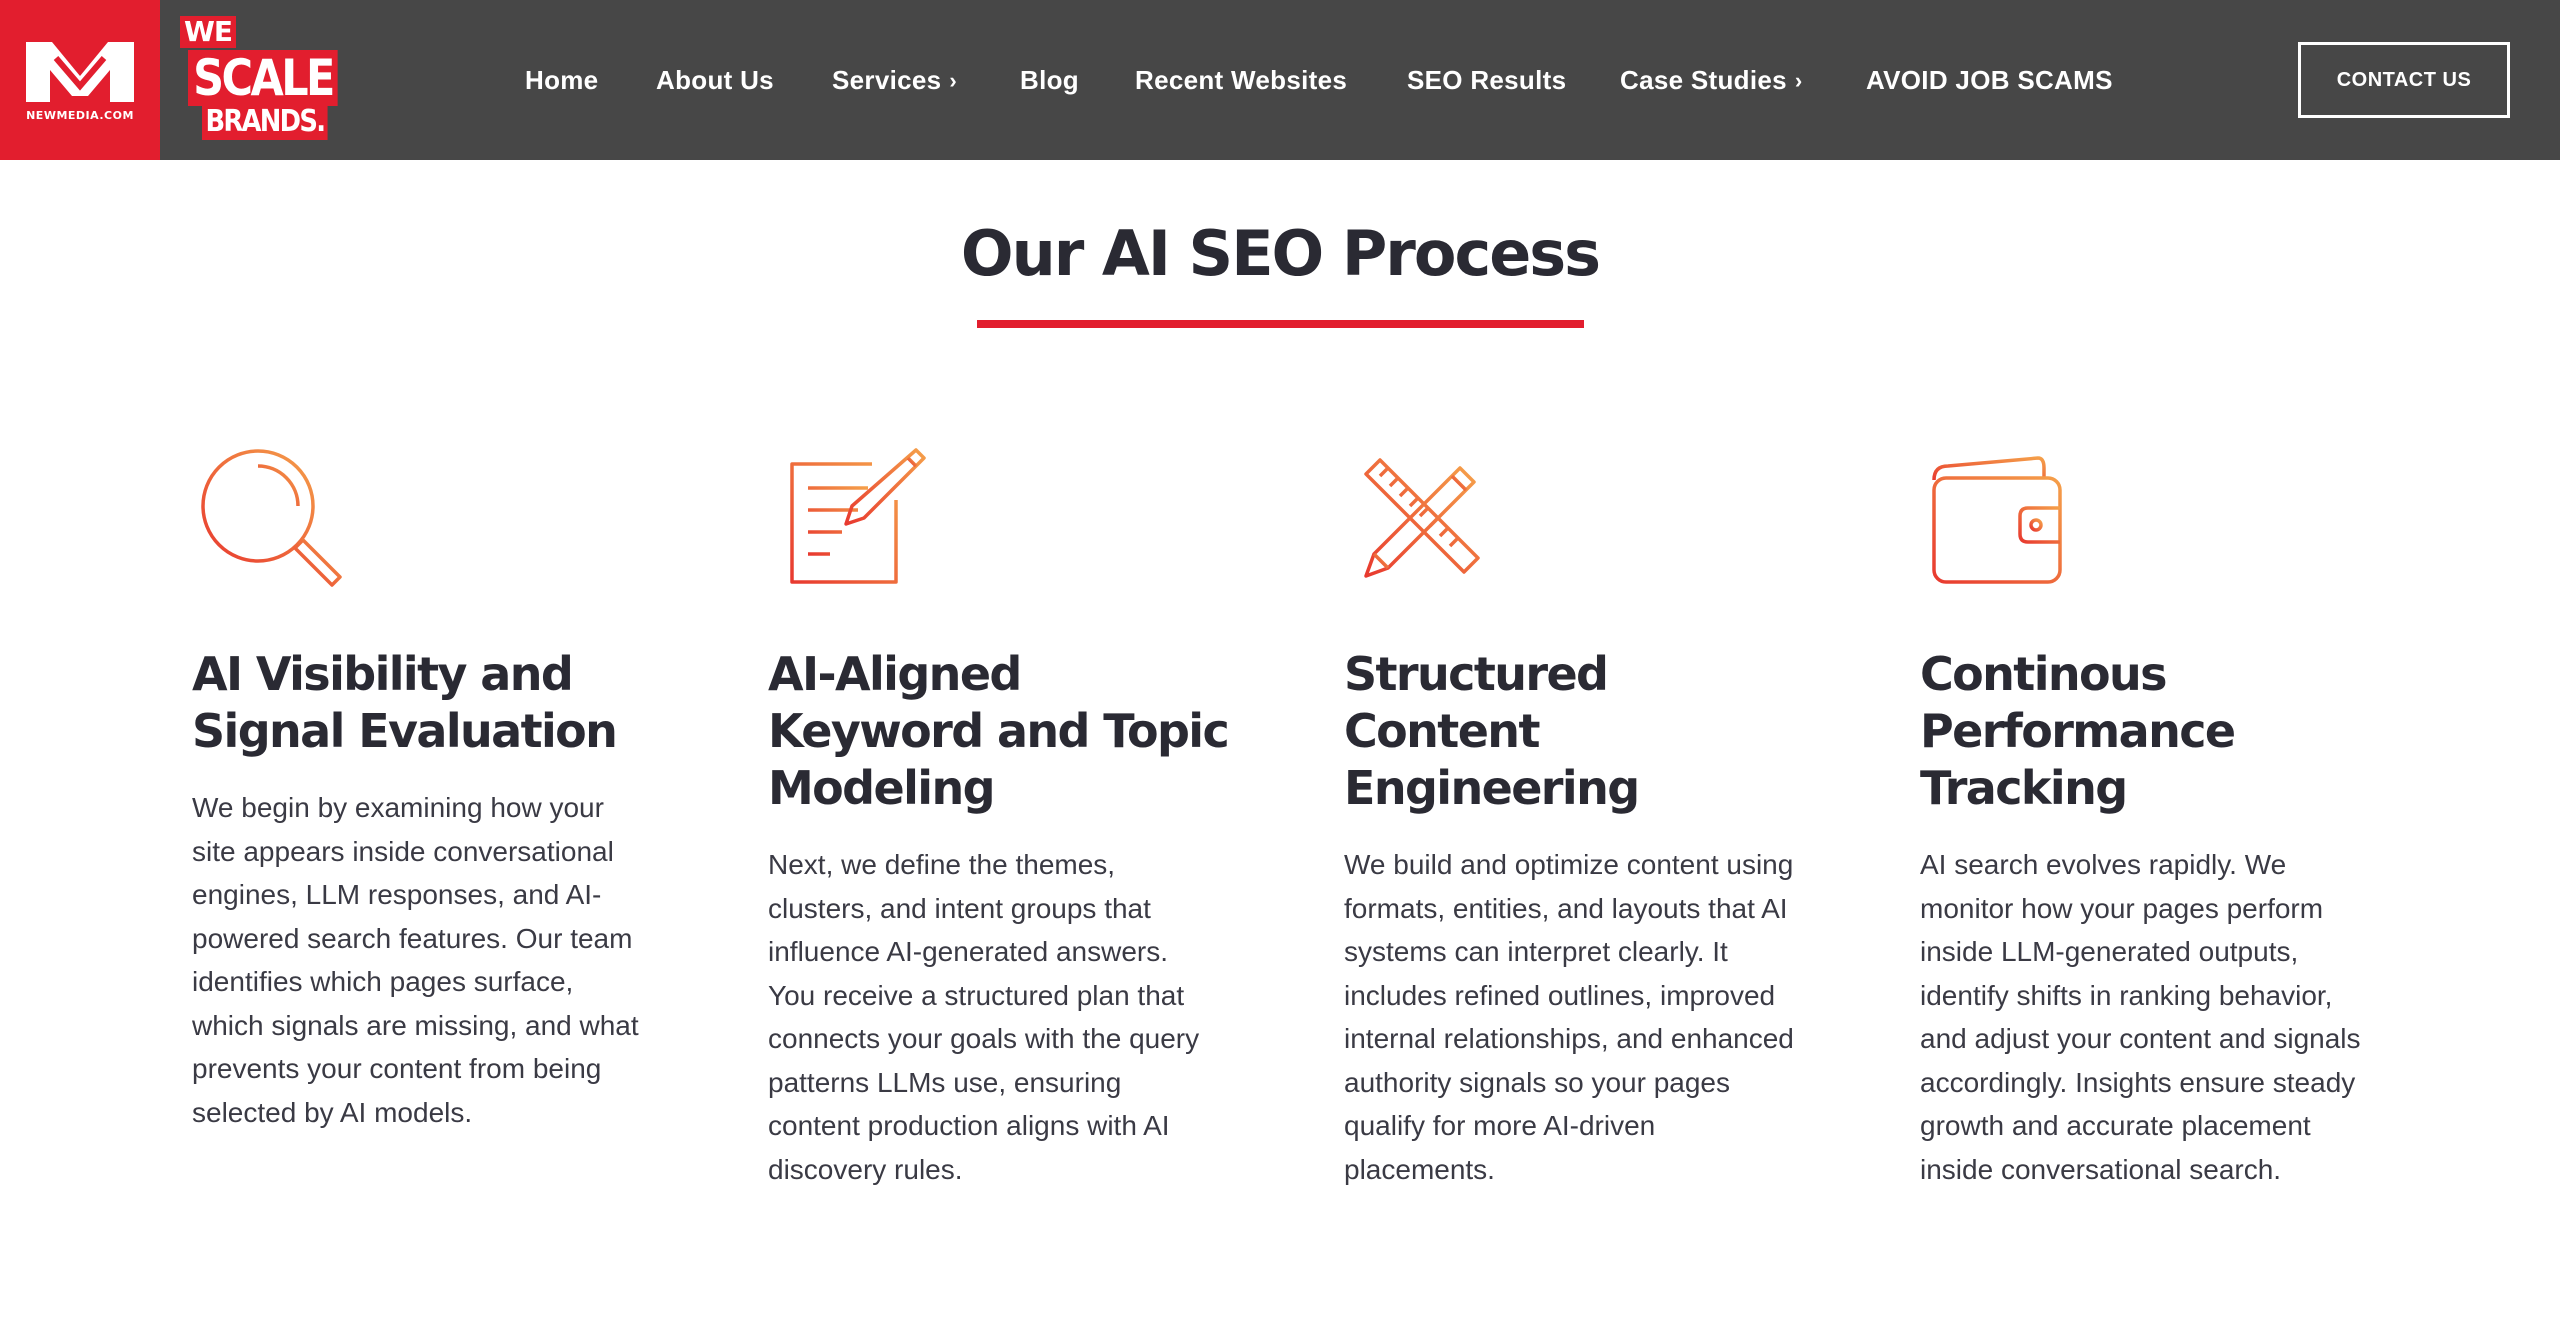  I want to click on step-title: AI Visibility and Signal Evaluation, so click(405, 702).